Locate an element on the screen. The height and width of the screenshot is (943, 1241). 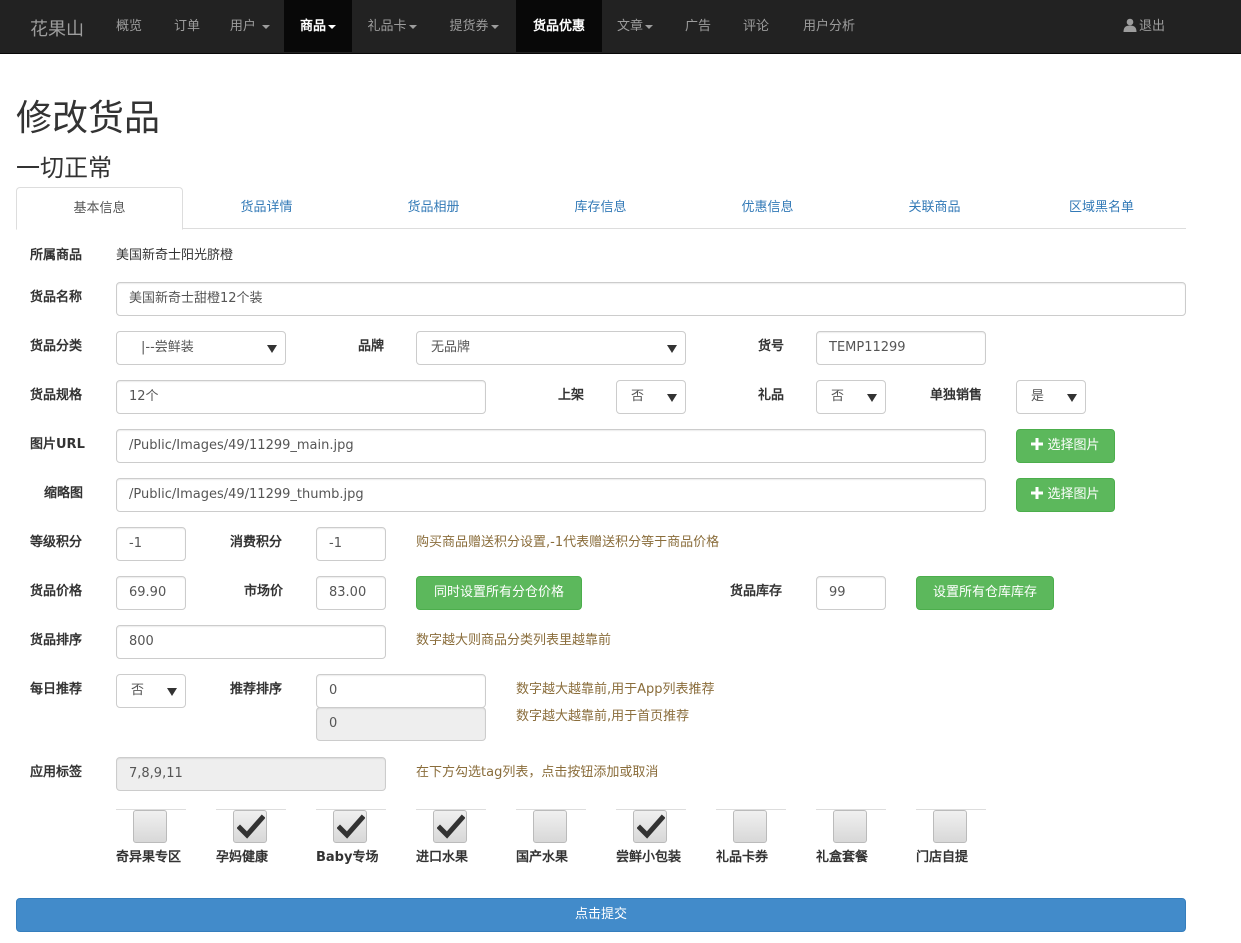
tag-label: 国产水果 is located at coordinates (542, 857).